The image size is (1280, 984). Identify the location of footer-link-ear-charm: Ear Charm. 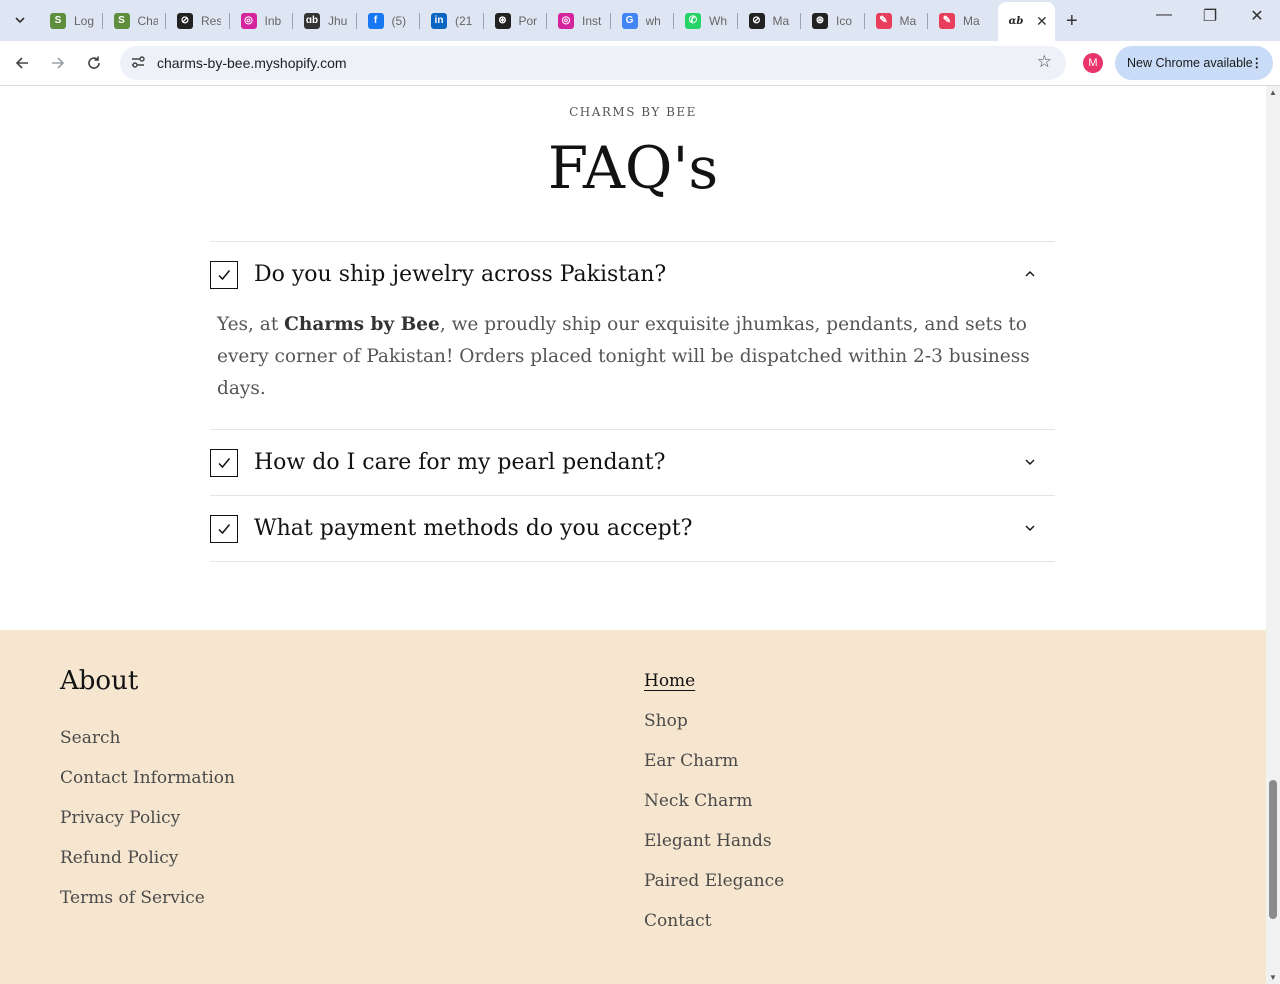
(714, 771).